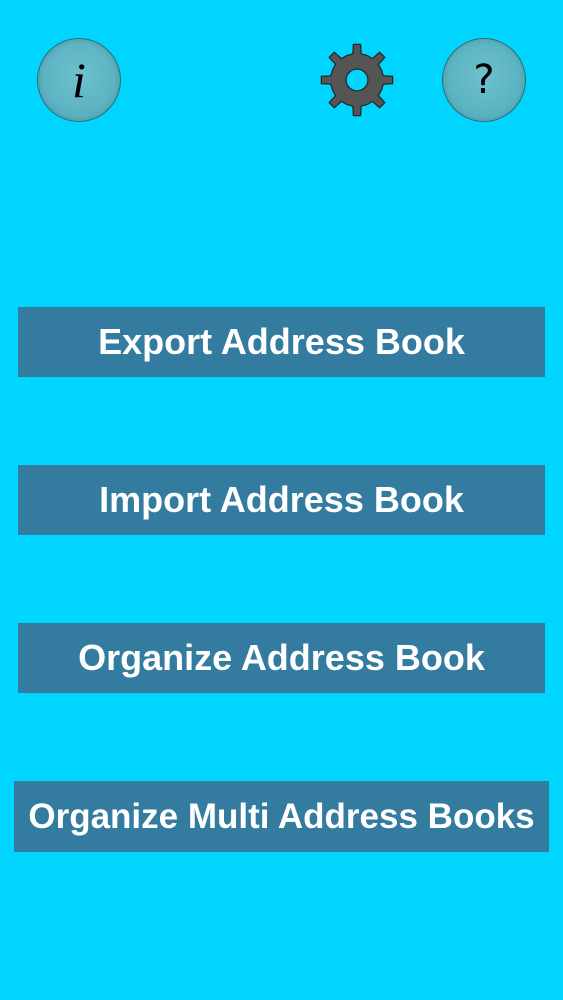 This screenshot has height=1000, width=563. I want to click on info-icon: i, so click(79, 80).